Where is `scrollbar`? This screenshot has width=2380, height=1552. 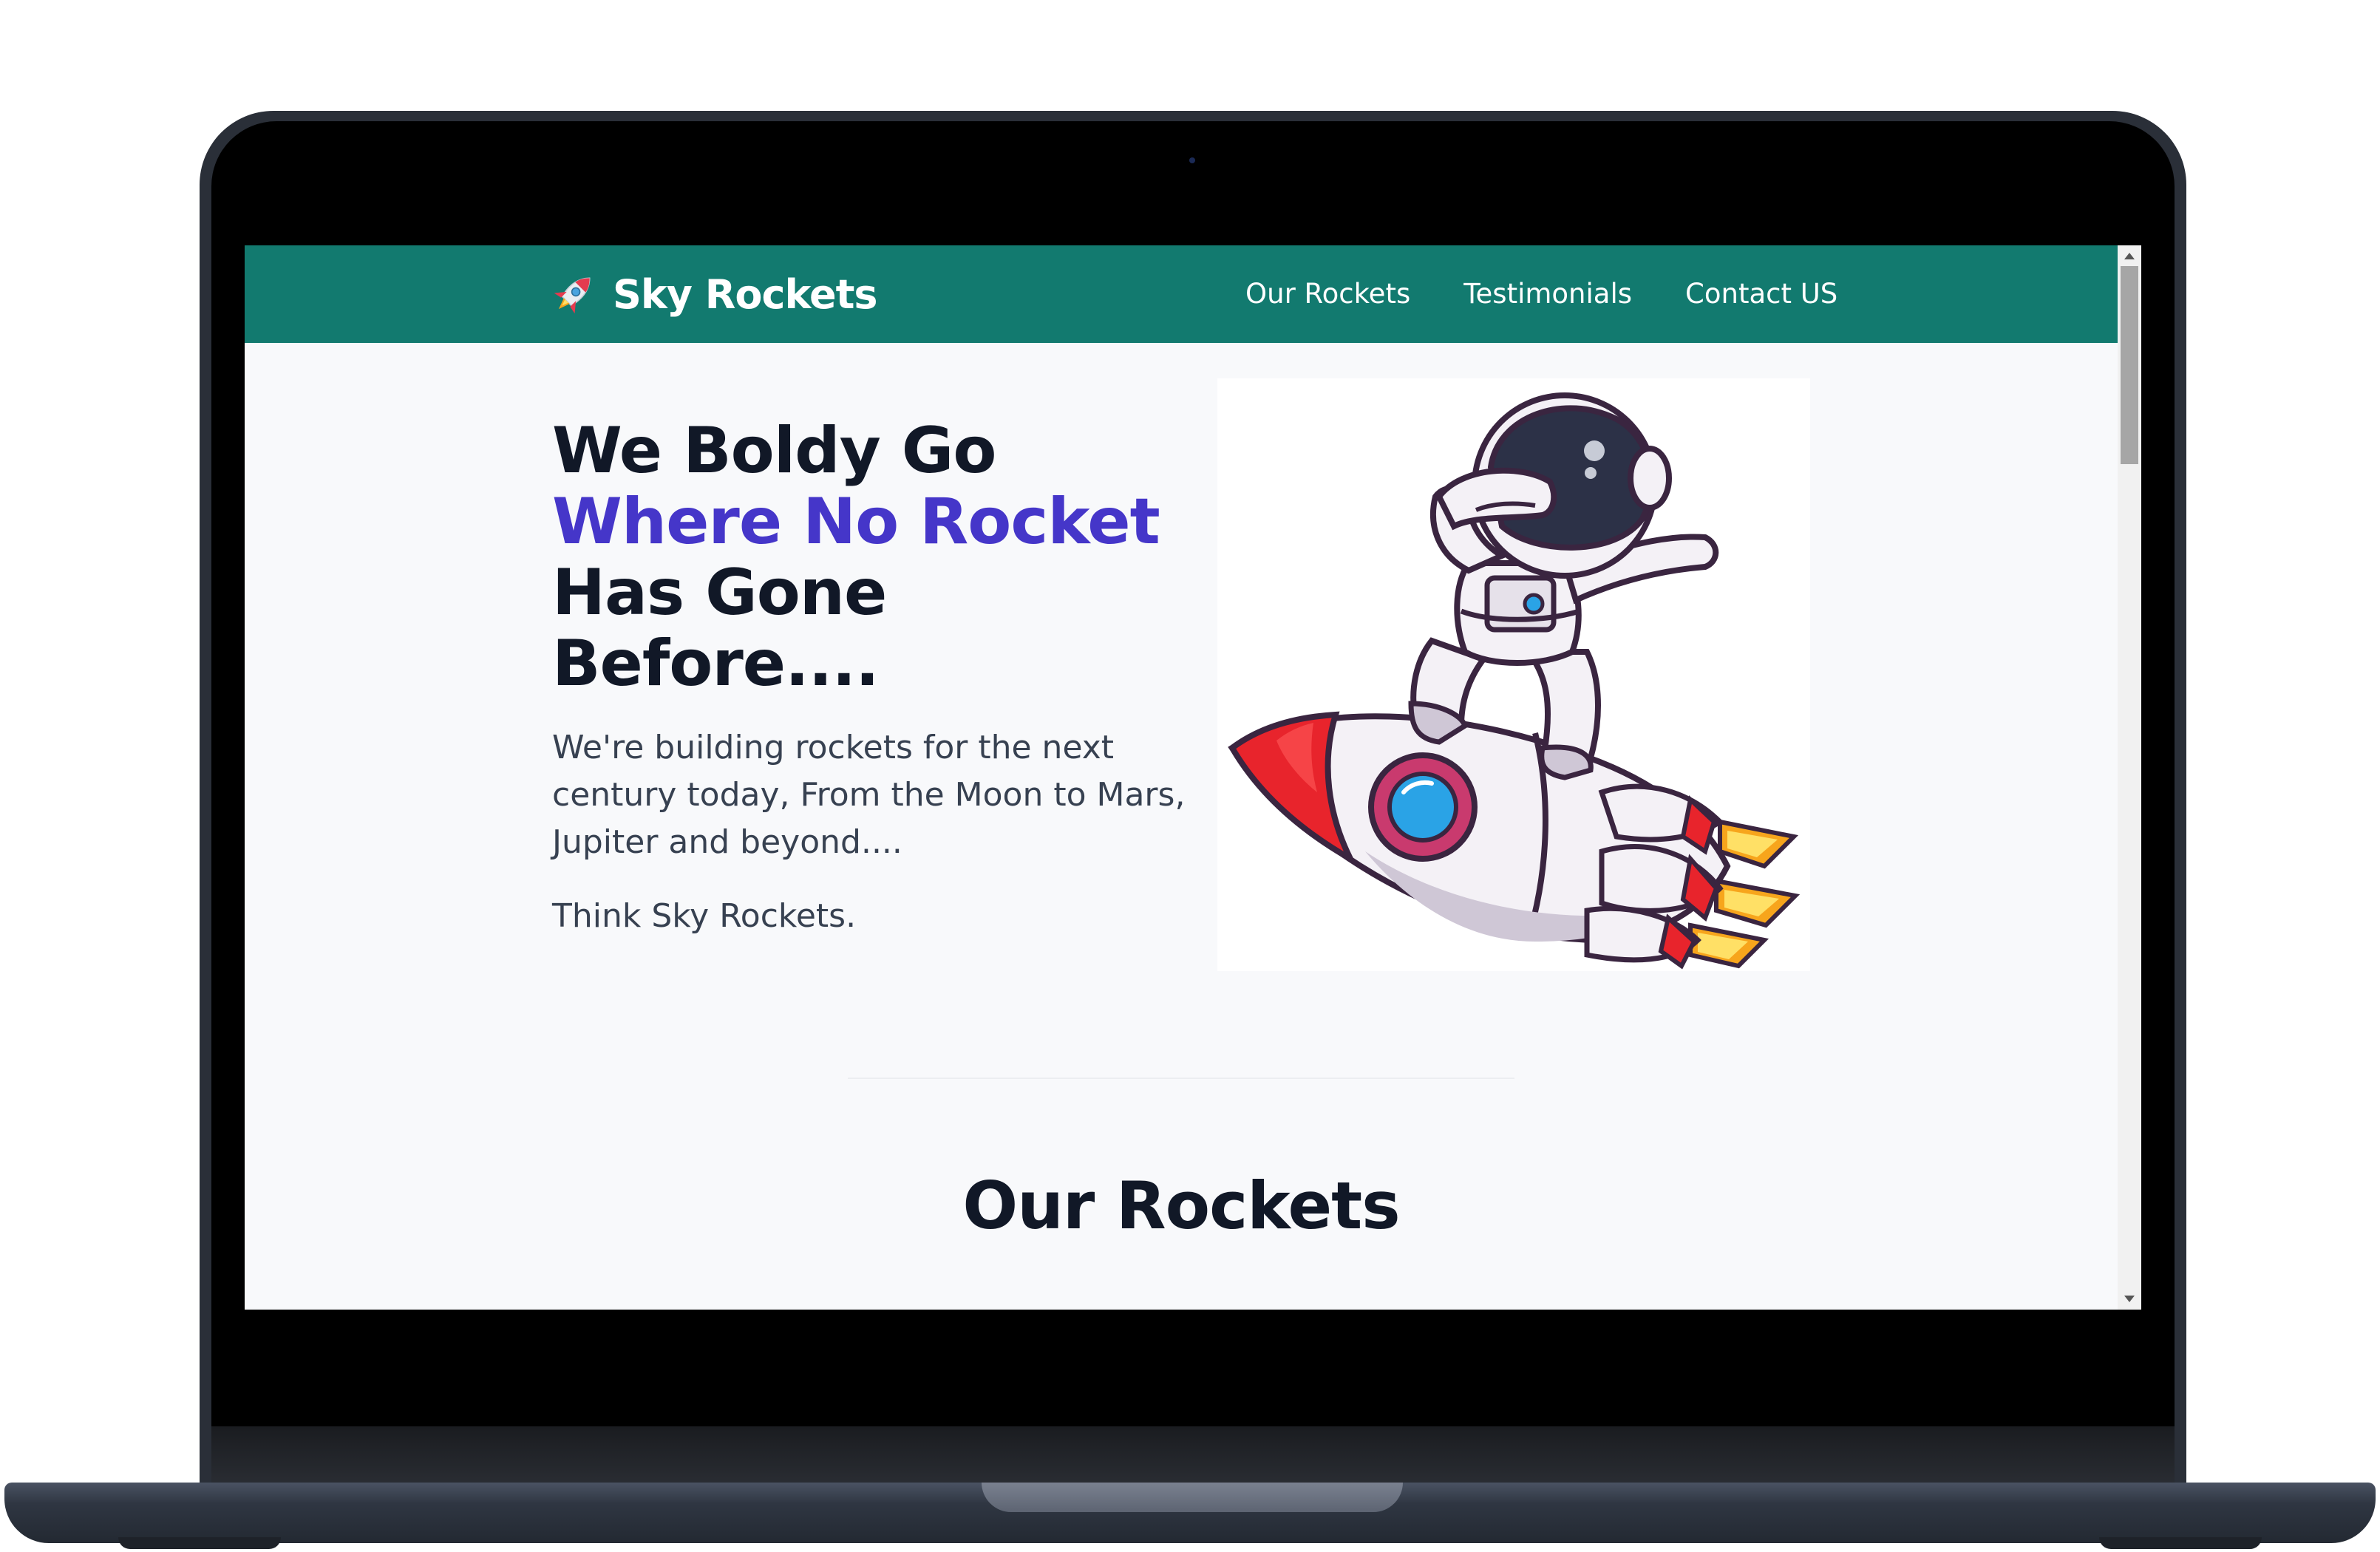 scrollbar is located at coordinates (2129, 778).